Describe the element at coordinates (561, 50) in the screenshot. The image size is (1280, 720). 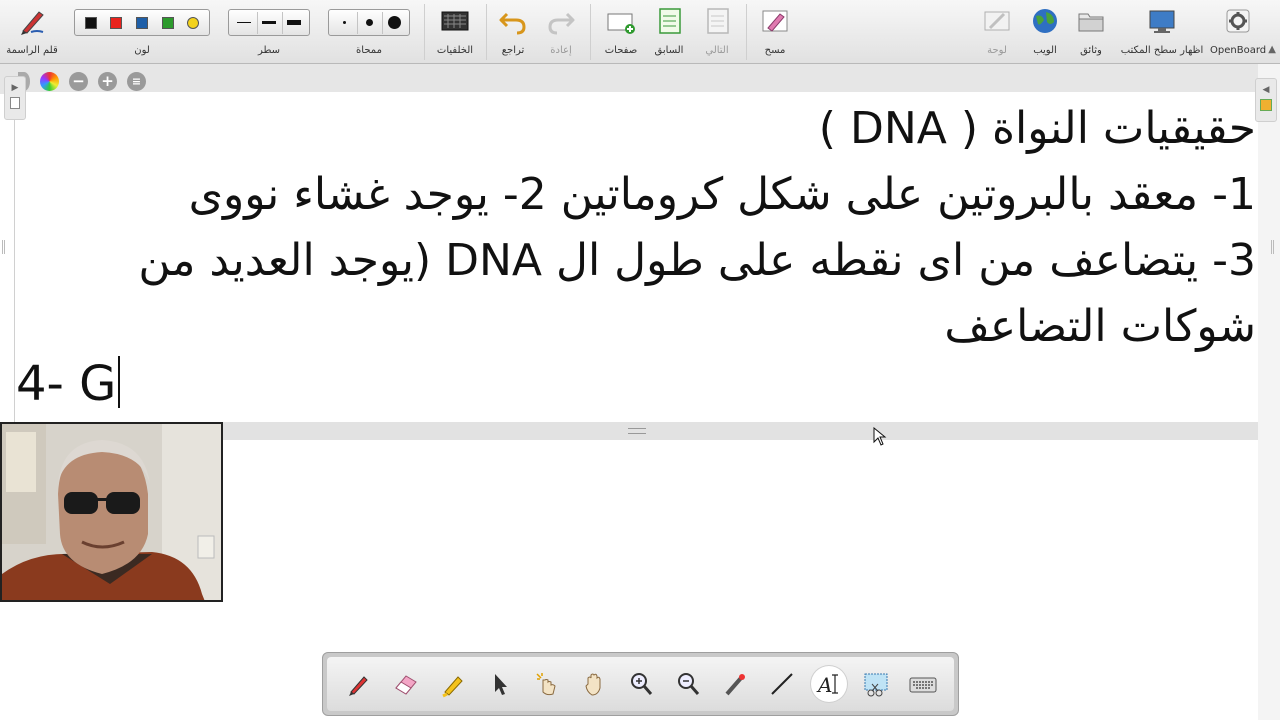
I see `redo-label: إعادة` at that location.